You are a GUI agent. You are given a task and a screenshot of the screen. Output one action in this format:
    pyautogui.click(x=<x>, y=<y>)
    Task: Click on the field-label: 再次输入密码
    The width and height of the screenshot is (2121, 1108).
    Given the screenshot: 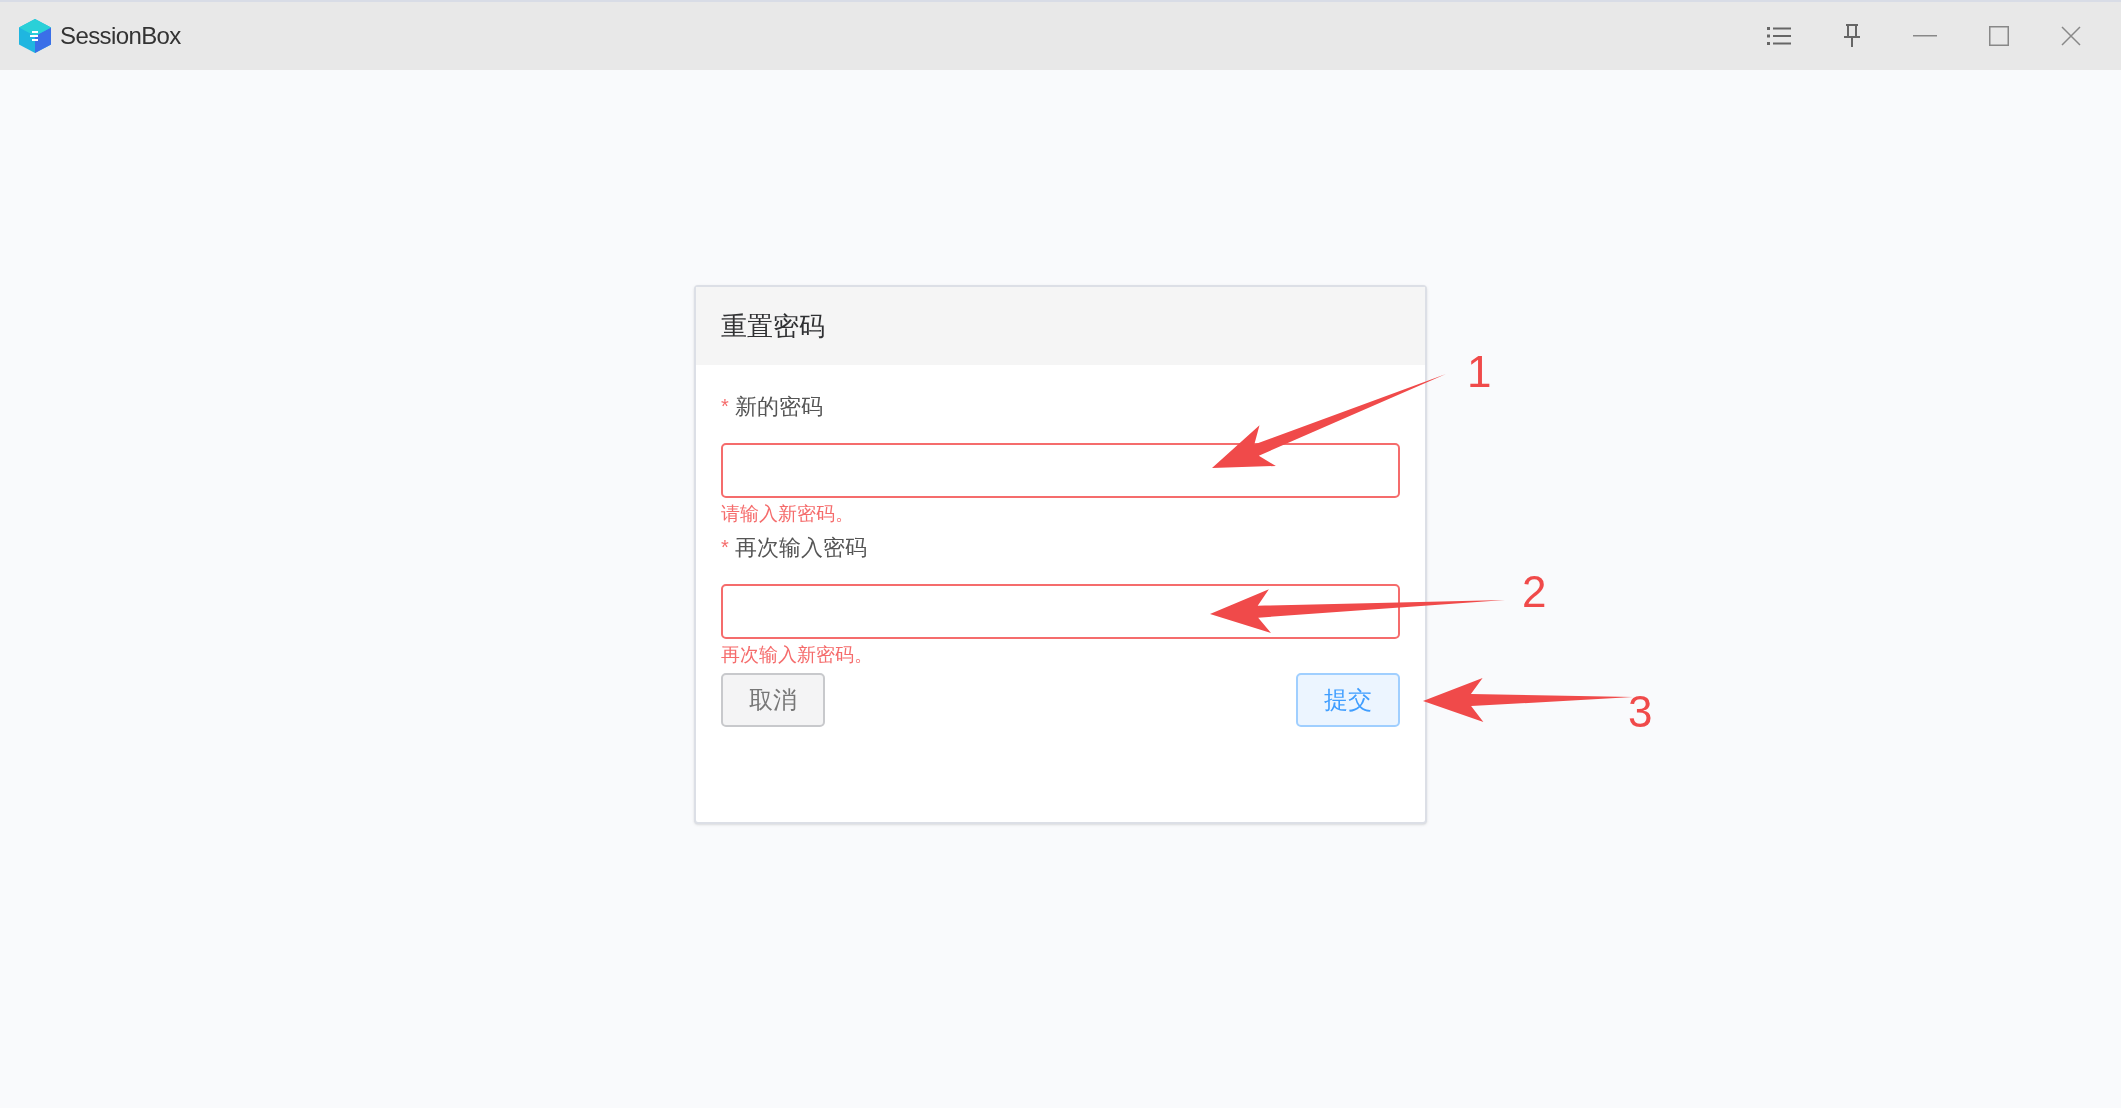 What is the action you would take?
    pyautogui.click(x=800, y=547)
    